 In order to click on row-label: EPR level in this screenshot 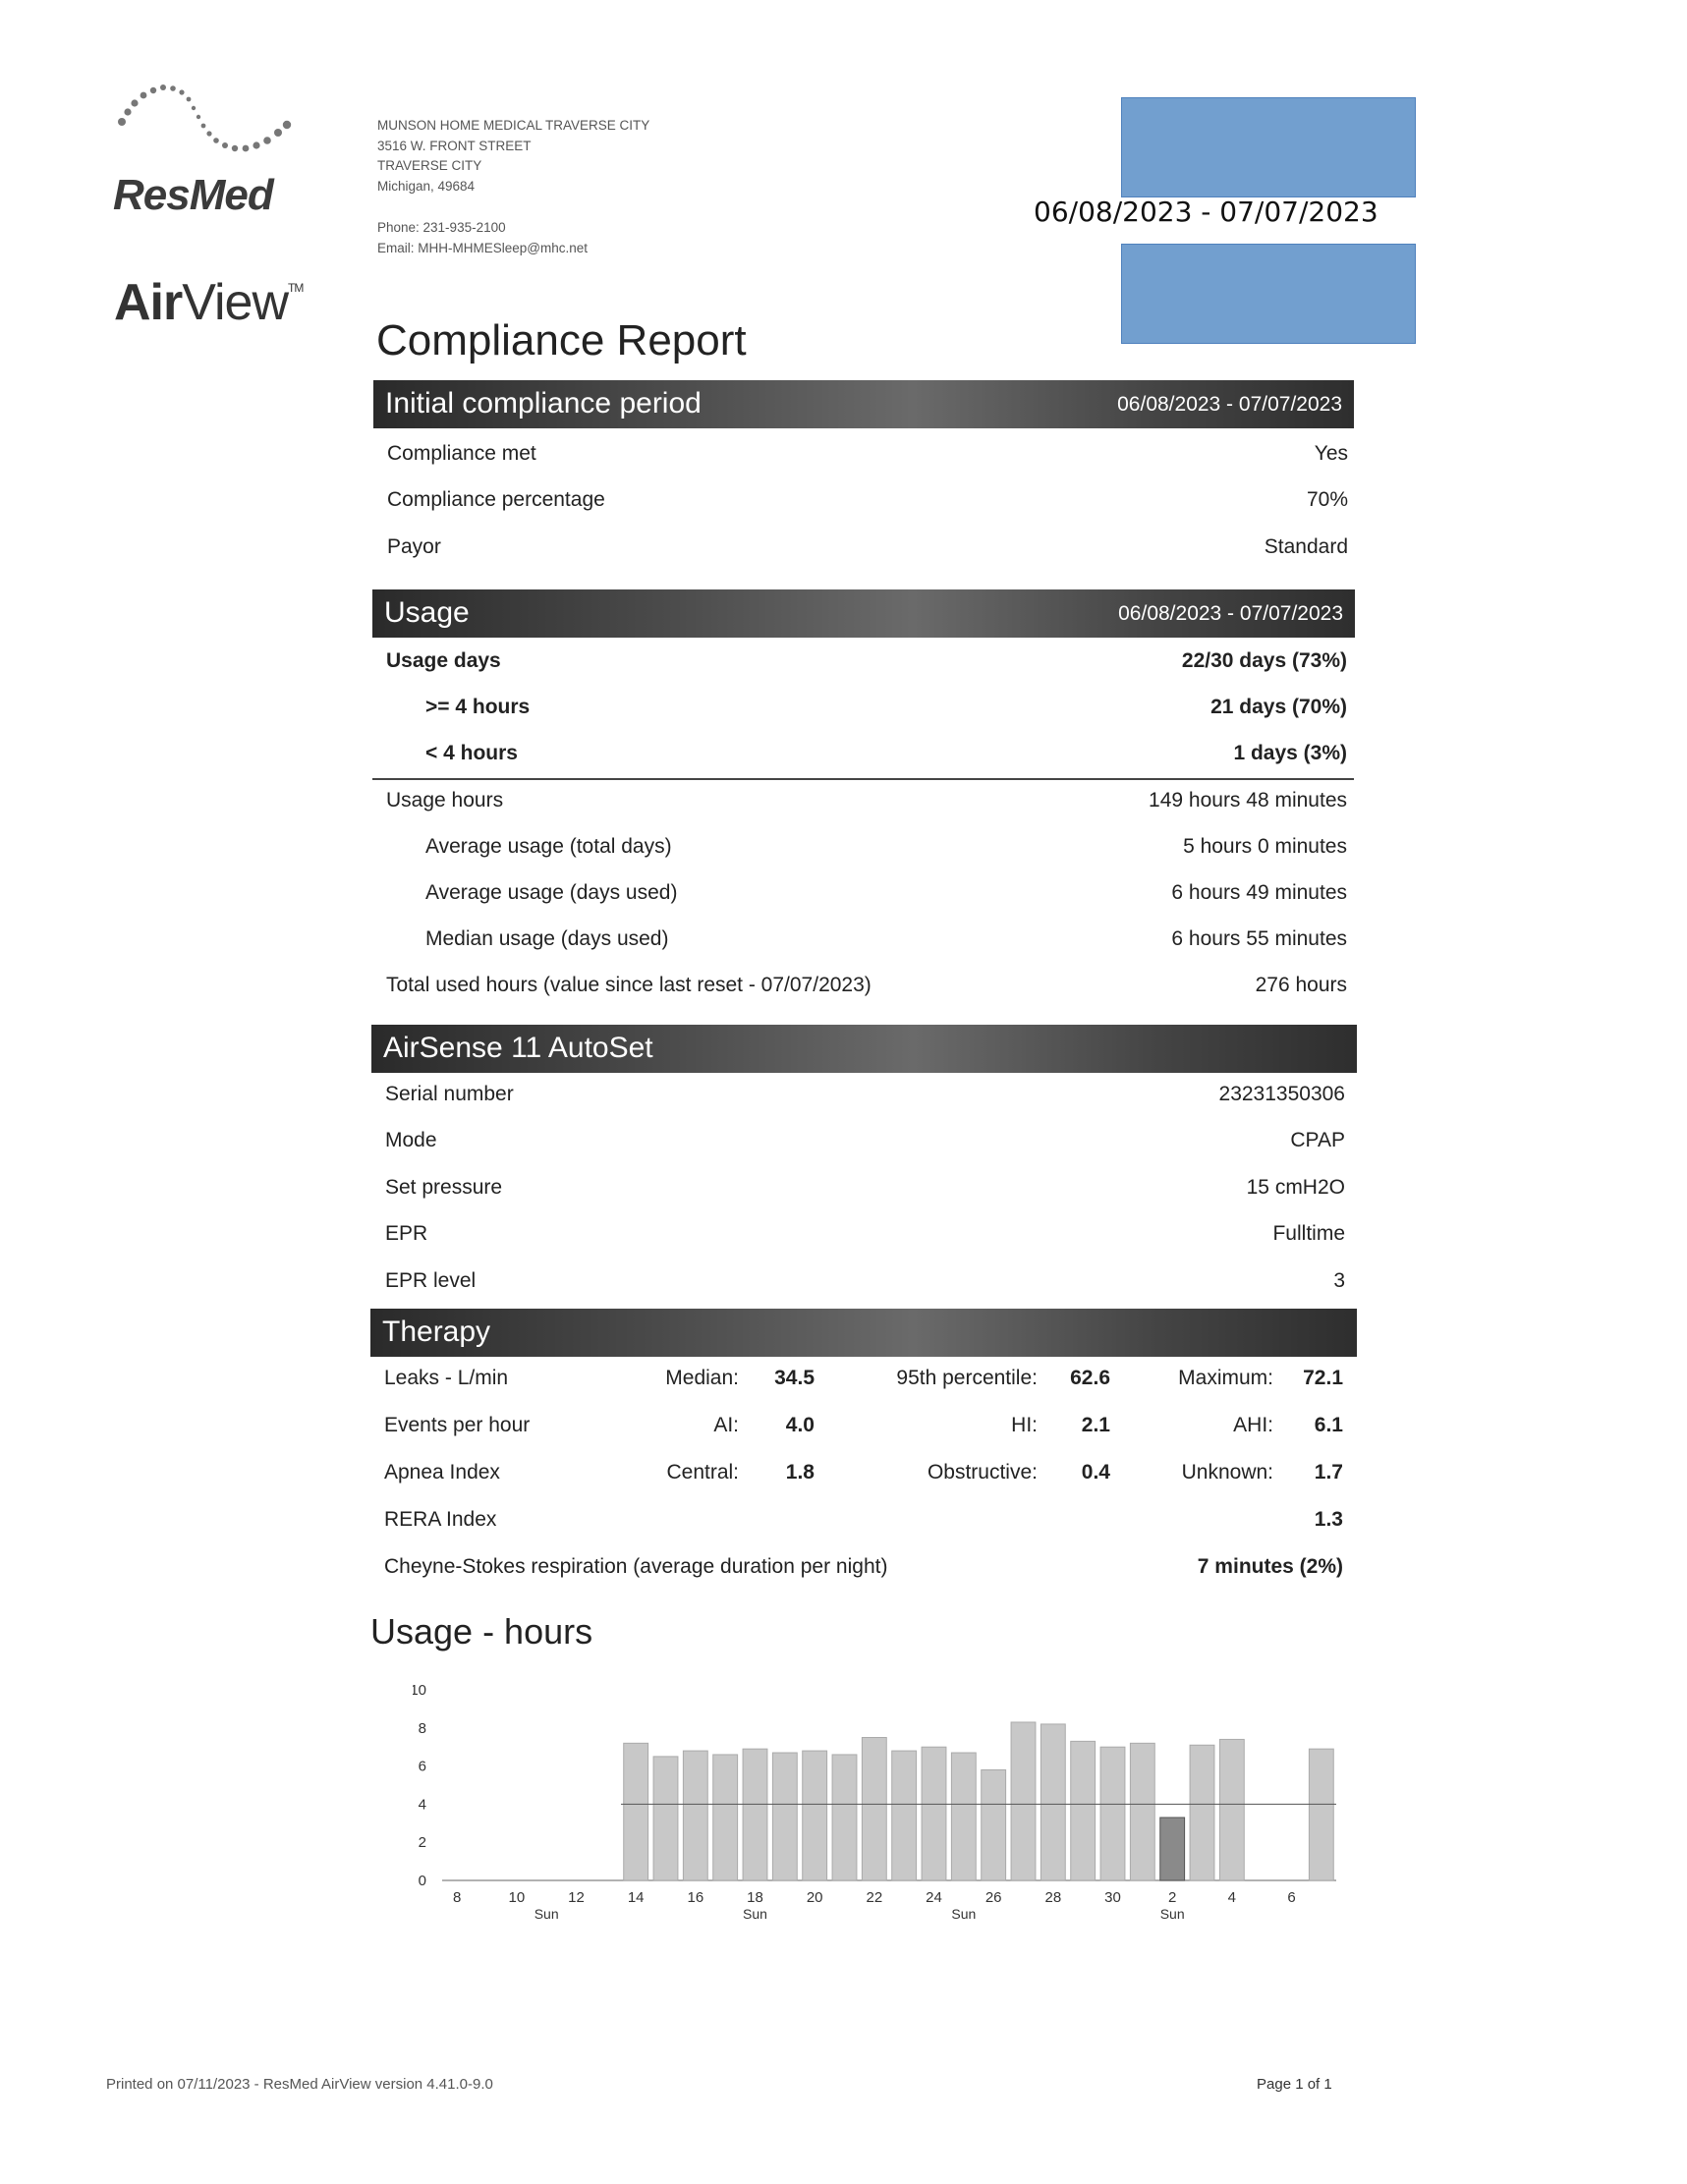, I will do `click(431, 1280)`.